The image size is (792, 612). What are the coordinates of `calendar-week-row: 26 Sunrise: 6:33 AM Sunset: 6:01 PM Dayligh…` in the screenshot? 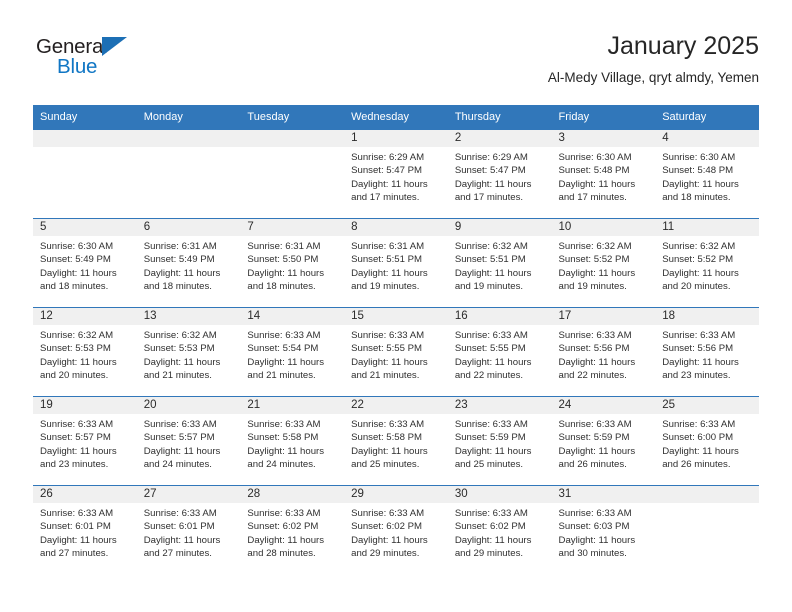 It's located at (396, 530).